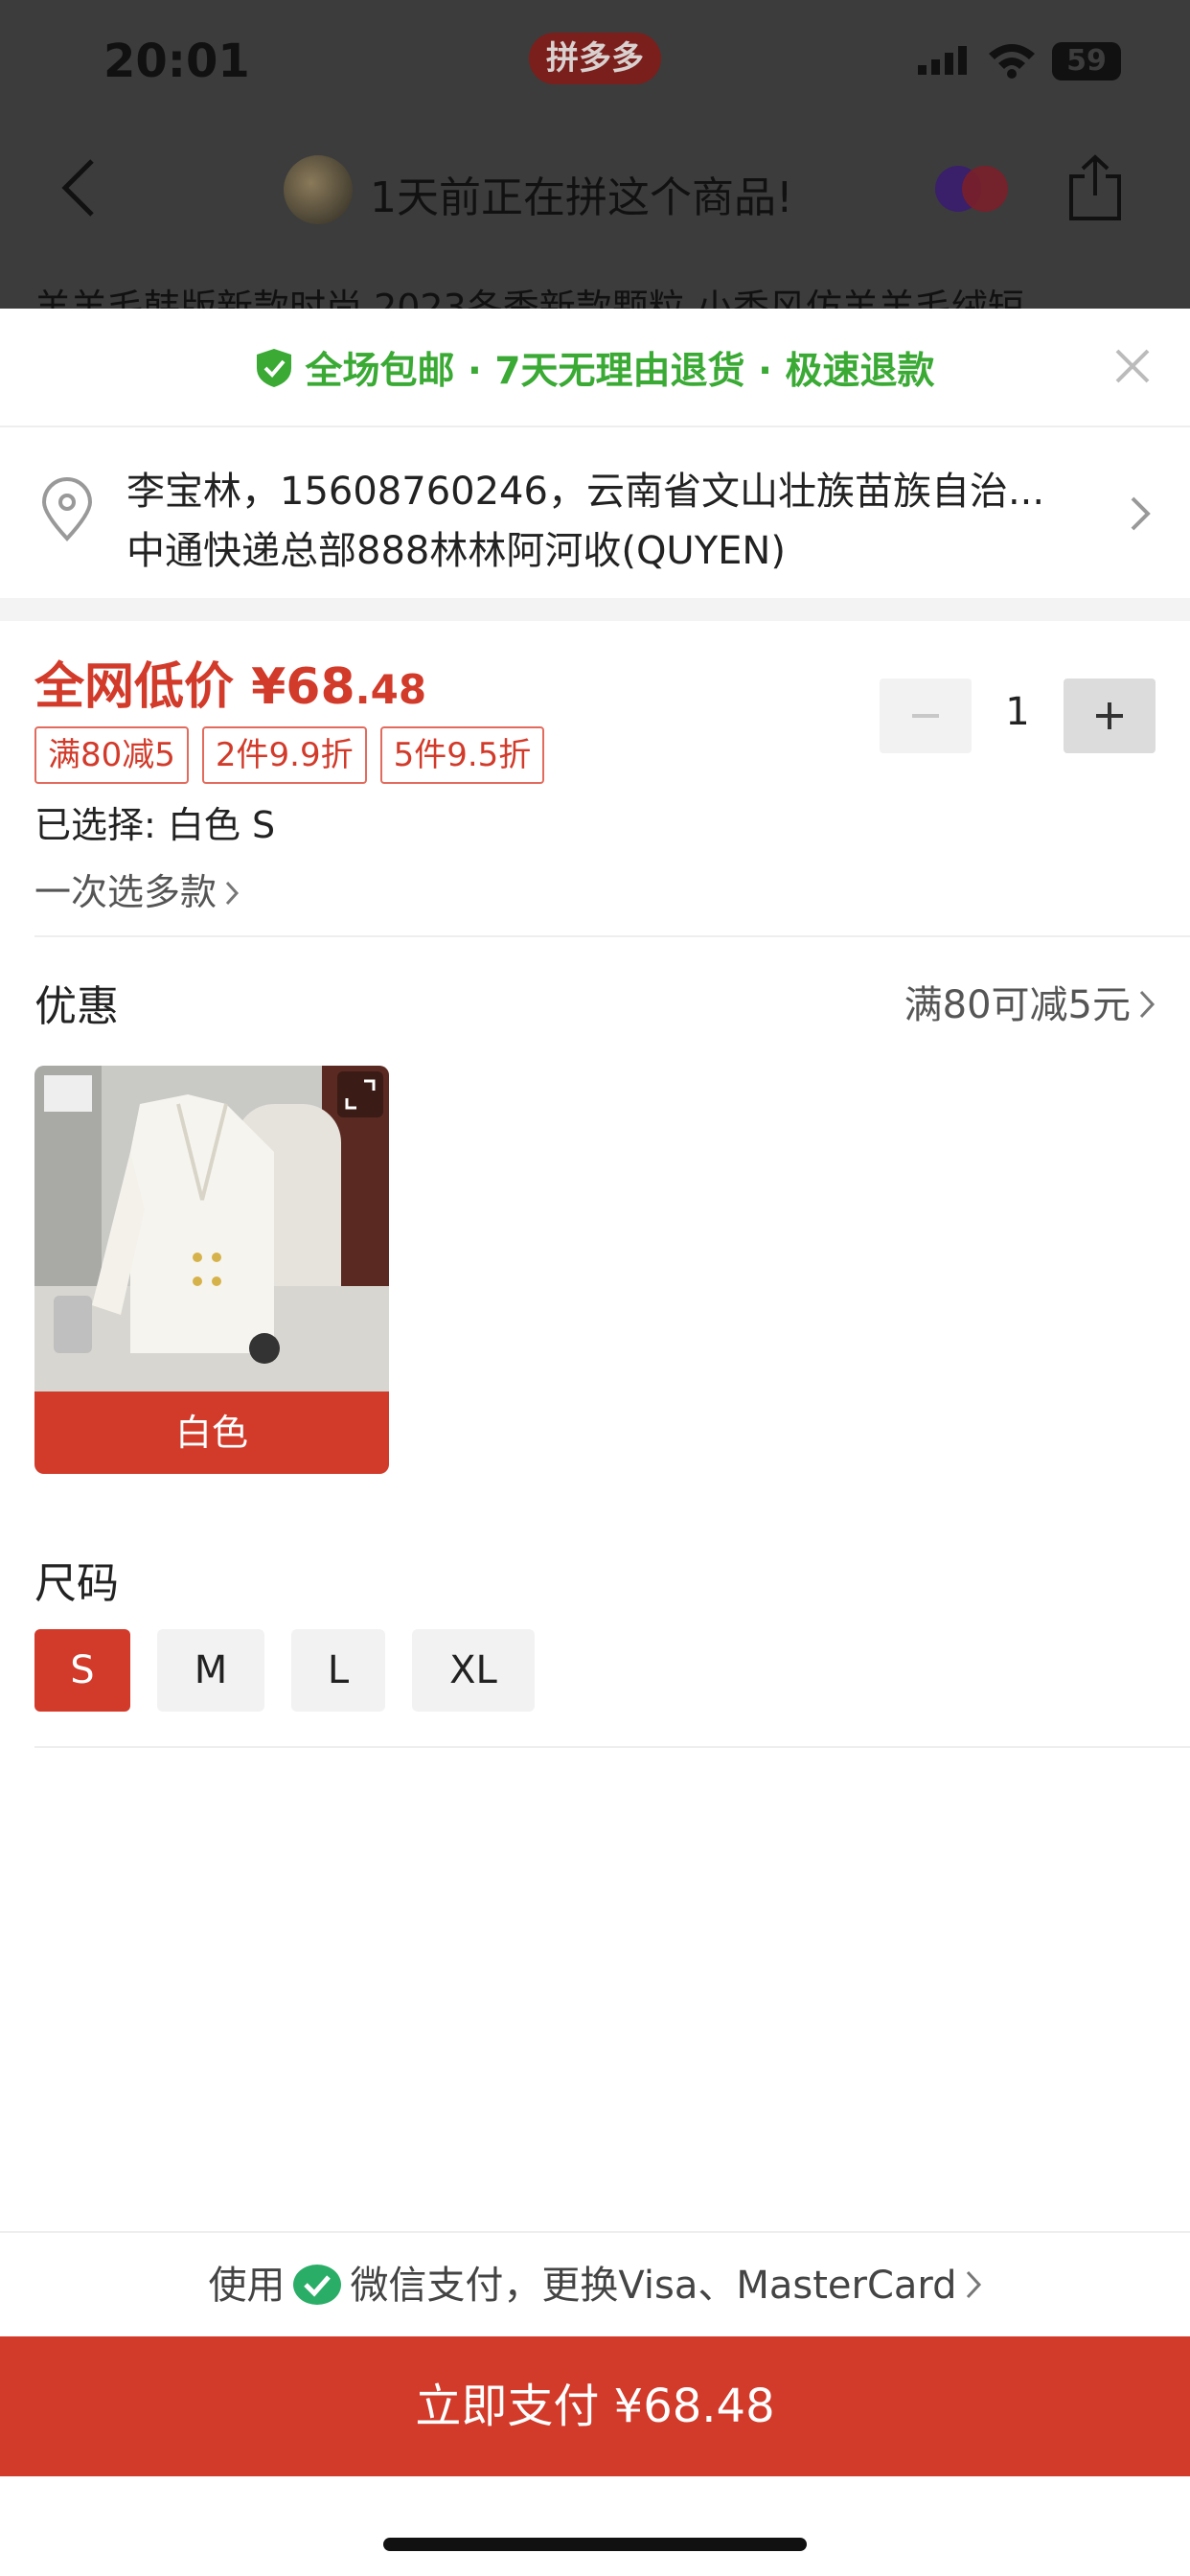 The image size is (1190, 2576). What do you see at coordinates (125, 892) in the screenshot?
I see `multi-select-label: 一次选多款` at bounding box center [125, 892].